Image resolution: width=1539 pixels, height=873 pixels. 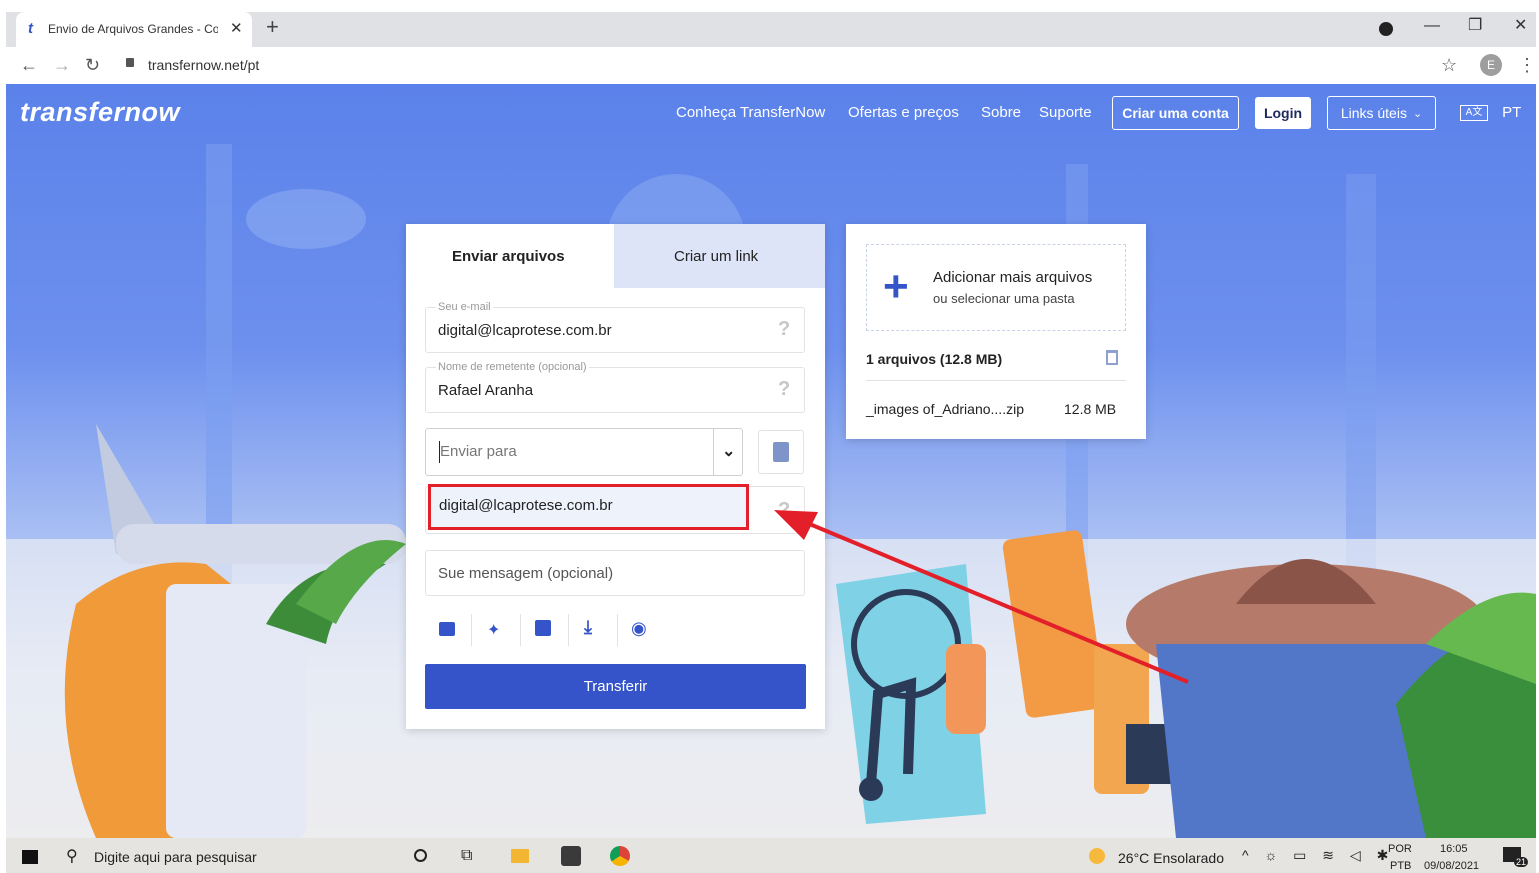 I want to click on clock-time: 16:05, so click(x=1454, y=849).